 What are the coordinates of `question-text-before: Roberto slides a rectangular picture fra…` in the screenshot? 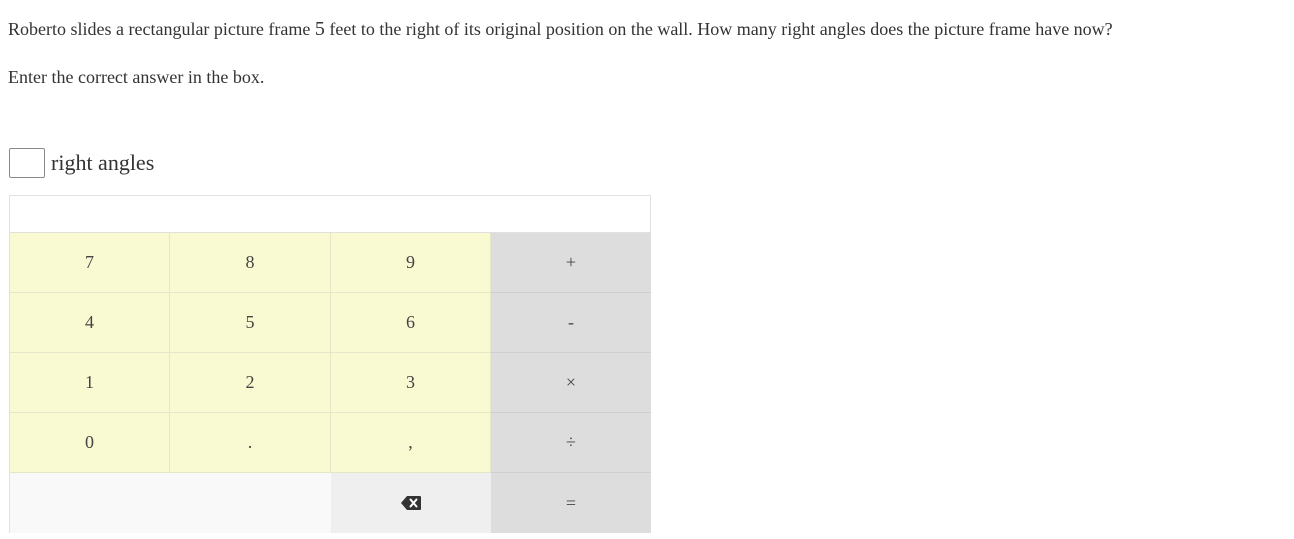 It's located at (161, 29).